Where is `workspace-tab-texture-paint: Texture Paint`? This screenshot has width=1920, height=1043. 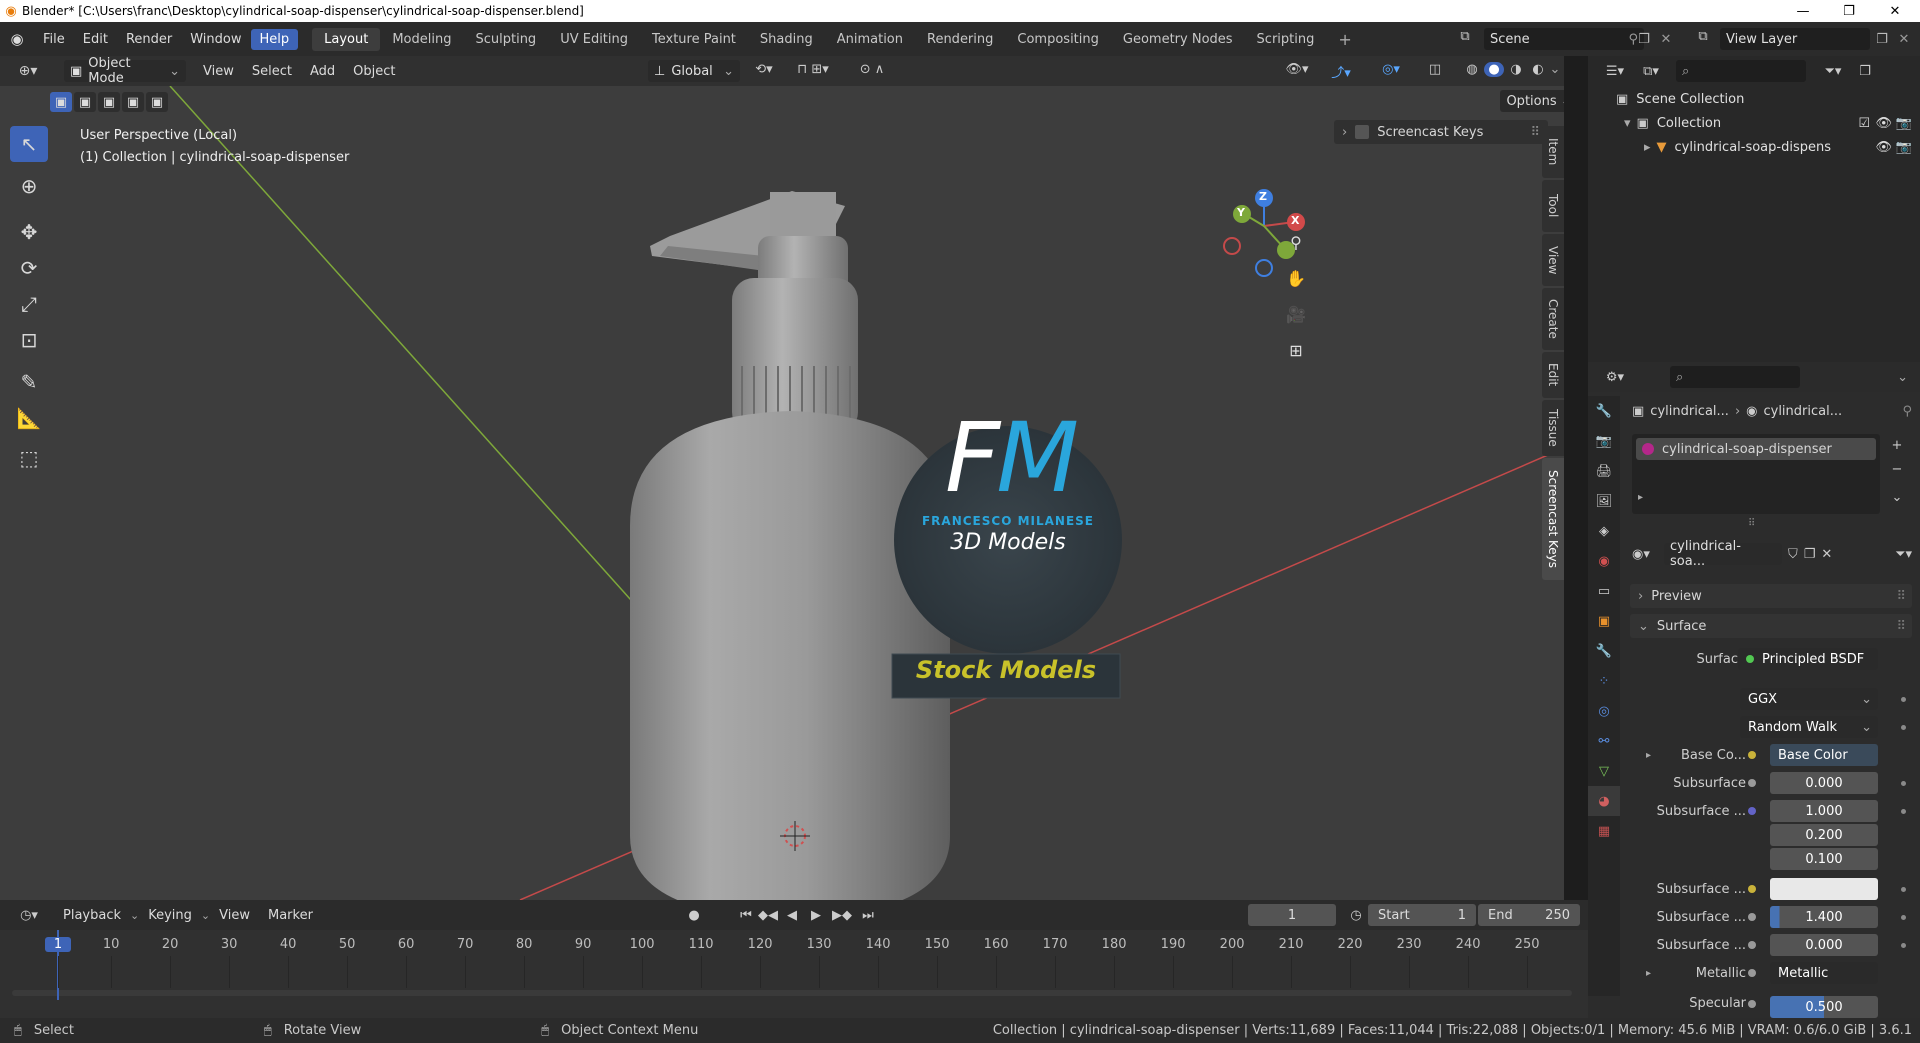
workspace-tab-texture-paint: Texture Paint is located at coordinates (694, 39).